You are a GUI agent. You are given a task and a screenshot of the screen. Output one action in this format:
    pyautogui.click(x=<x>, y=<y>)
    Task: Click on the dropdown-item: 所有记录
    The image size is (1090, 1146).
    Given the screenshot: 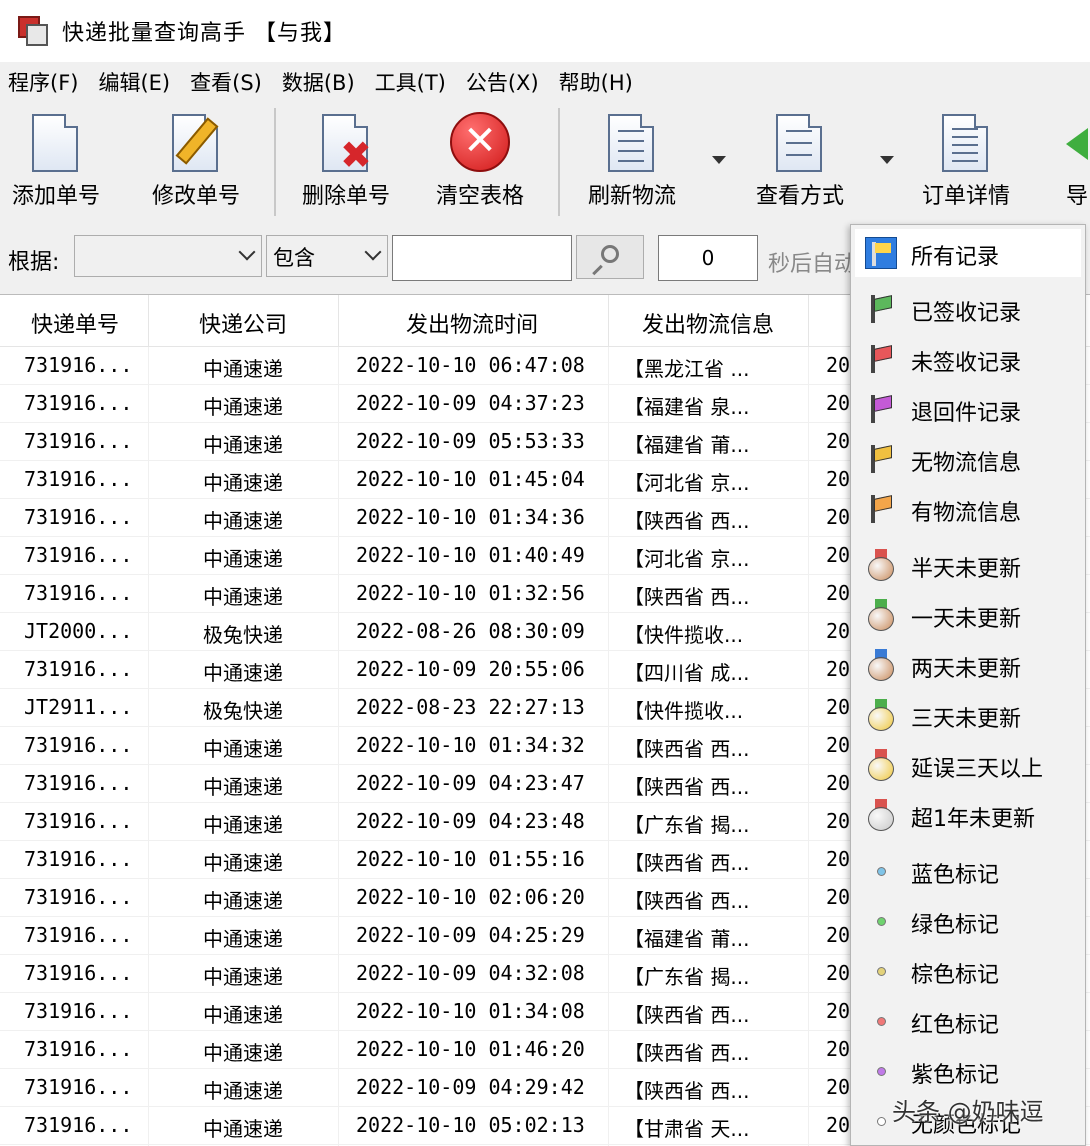 What is the action you would take?
    pyautogui.click(x=968, y=253)
    